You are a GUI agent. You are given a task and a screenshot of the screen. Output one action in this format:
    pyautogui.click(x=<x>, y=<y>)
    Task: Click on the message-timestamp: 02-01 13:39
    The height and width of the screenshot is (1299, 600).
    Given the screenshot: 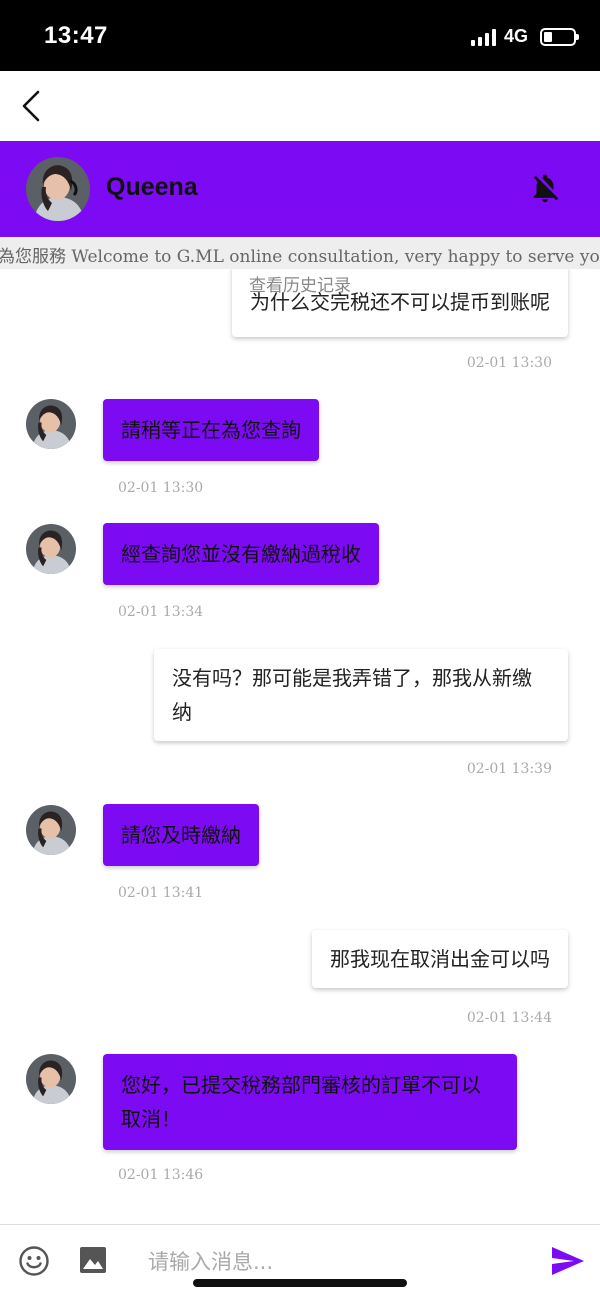 What is the action you would take?
    pyautogui.click(x=509, y=769)
    